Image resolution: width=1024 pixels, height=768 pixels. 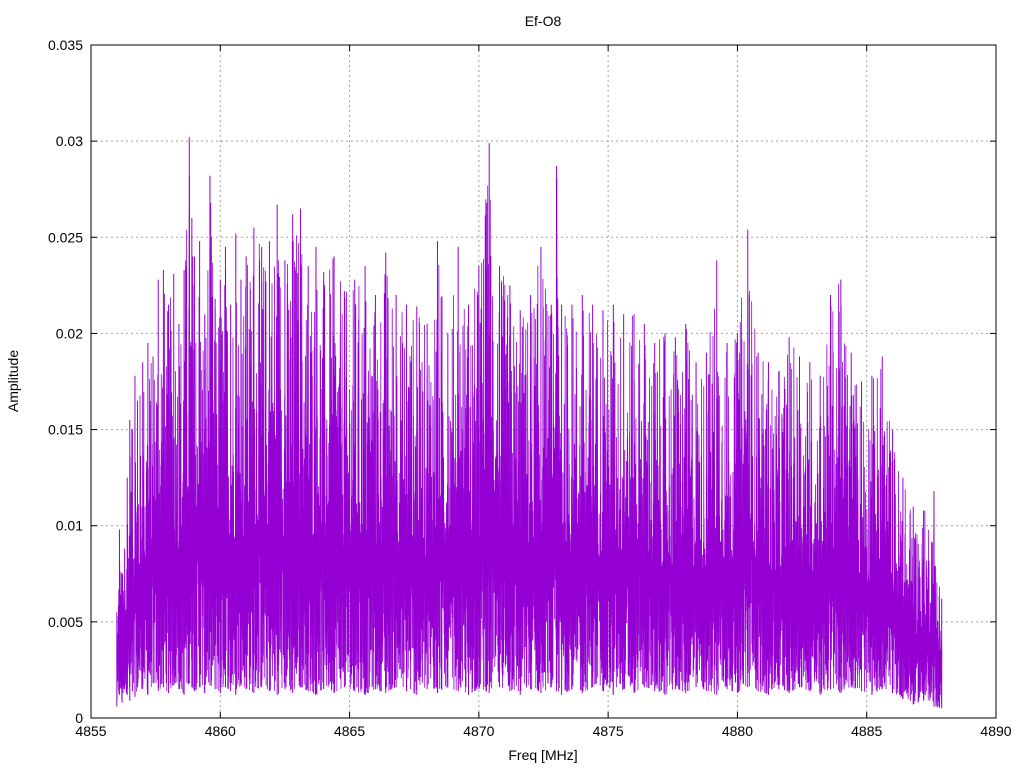 I want to click on x-tick-label: 4890, so click(x=995, y=731).